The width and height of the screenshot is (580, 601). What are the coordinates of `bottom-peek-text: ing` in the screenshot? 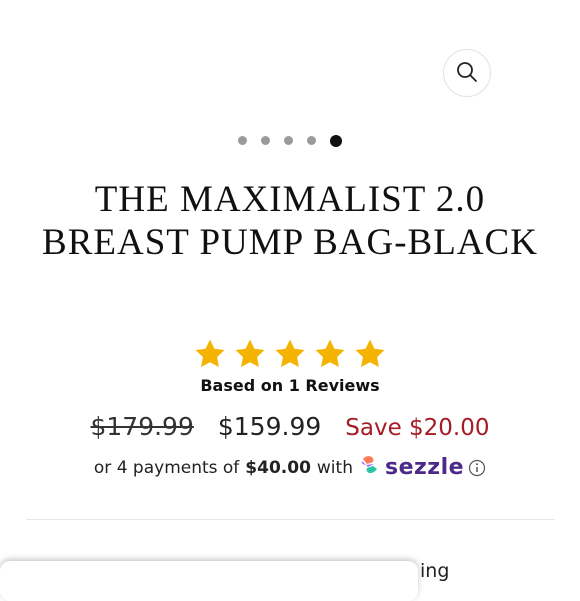 It's located at (435, 571).